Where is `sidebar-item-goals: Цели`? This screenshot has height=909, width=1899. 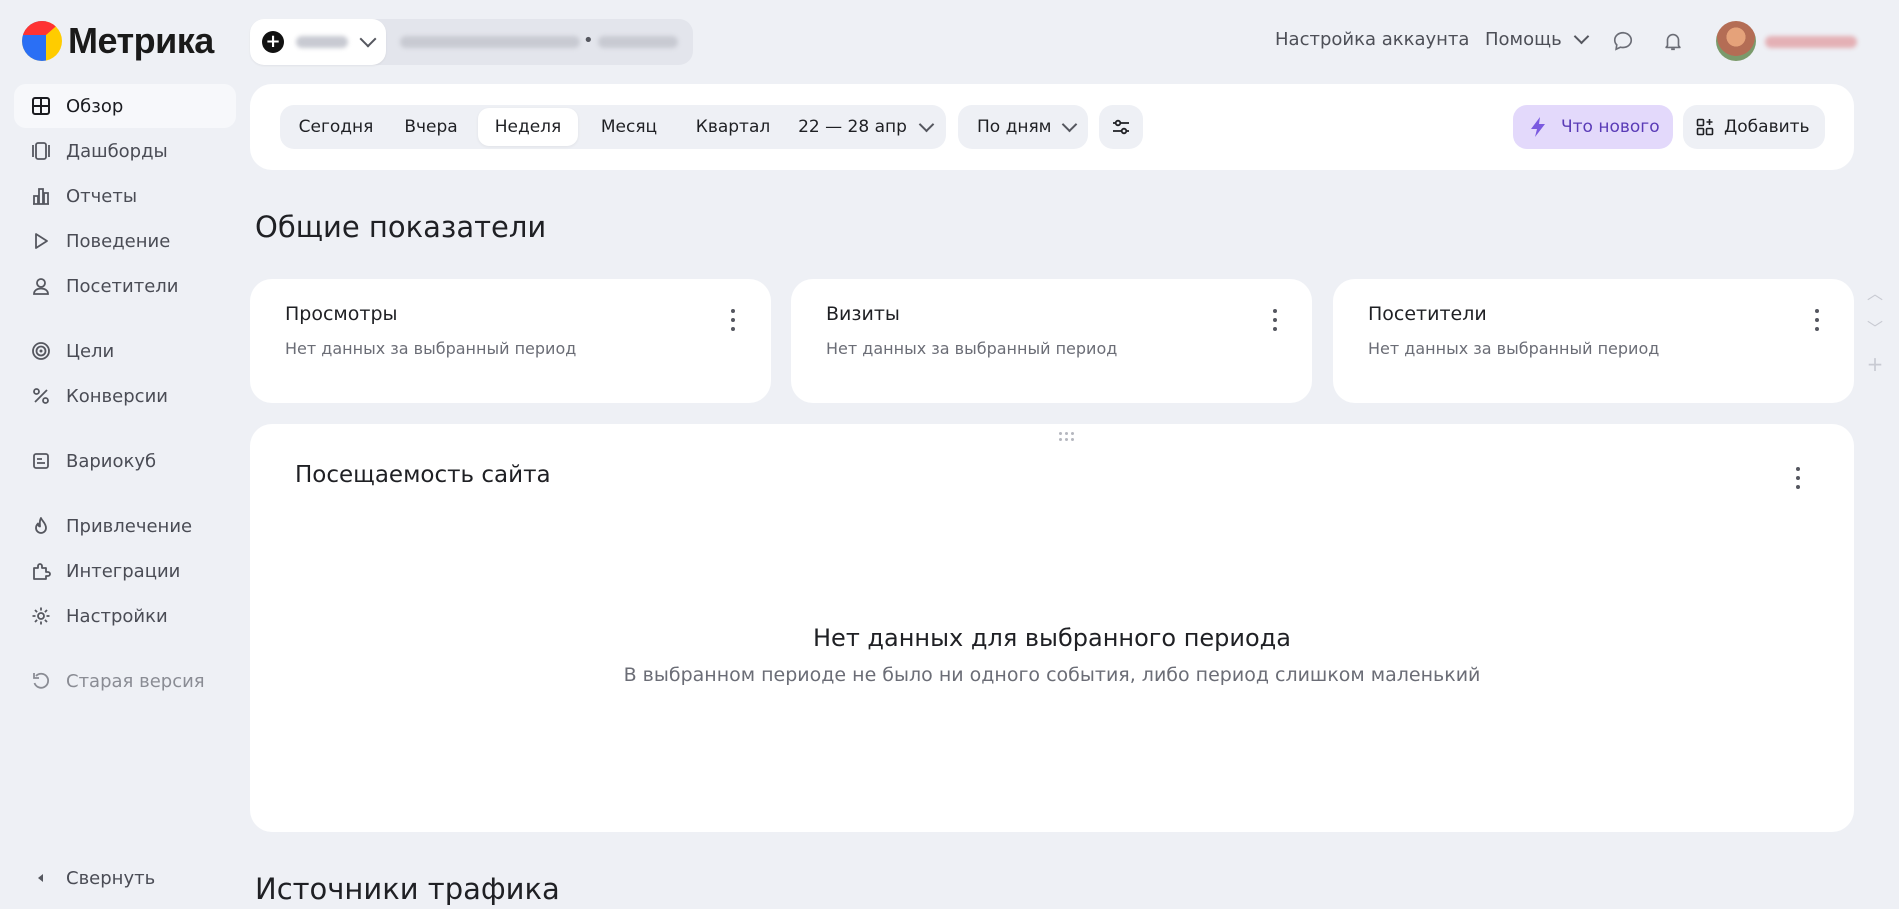 sidebar-item-goals: Цели is located at coordinates (125, 351).